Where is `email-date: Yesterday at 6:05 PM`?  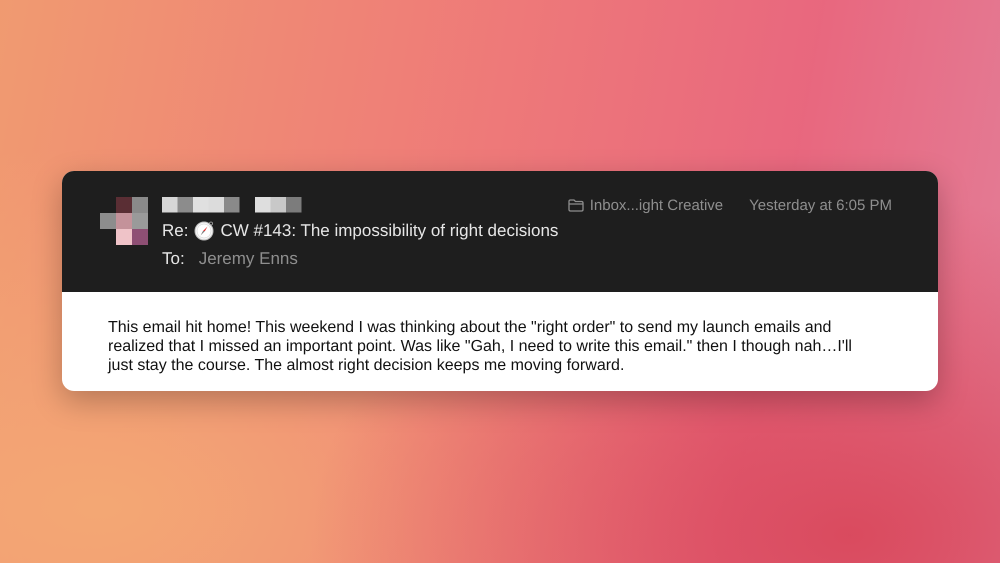 email-date: Yesterday at 6:05 PM is located at coordinates (820, 205).